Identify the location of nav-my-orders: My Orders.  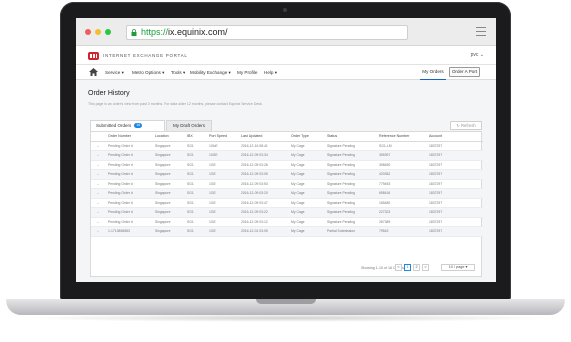
(433, 73).